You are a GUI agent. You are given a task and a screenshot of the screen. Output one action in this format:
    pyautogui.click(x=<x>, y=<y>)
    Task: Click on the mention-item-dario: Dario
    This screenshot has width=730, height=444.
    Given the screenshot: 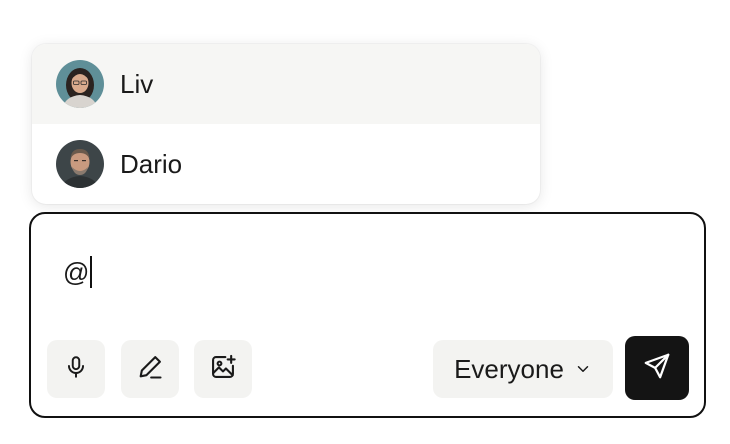 What is the action you would take?
    pyautogui.click(x=286, y=164)
    